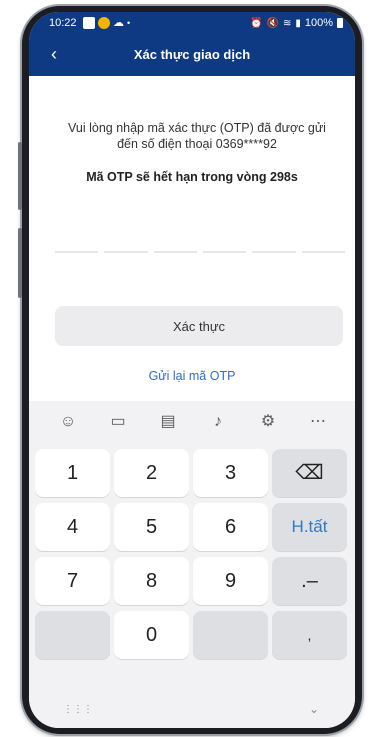 This screenshot has width=375, height=737. I want to click on app-header: ‹ Xác thực giao dịch, so click(192, 56).